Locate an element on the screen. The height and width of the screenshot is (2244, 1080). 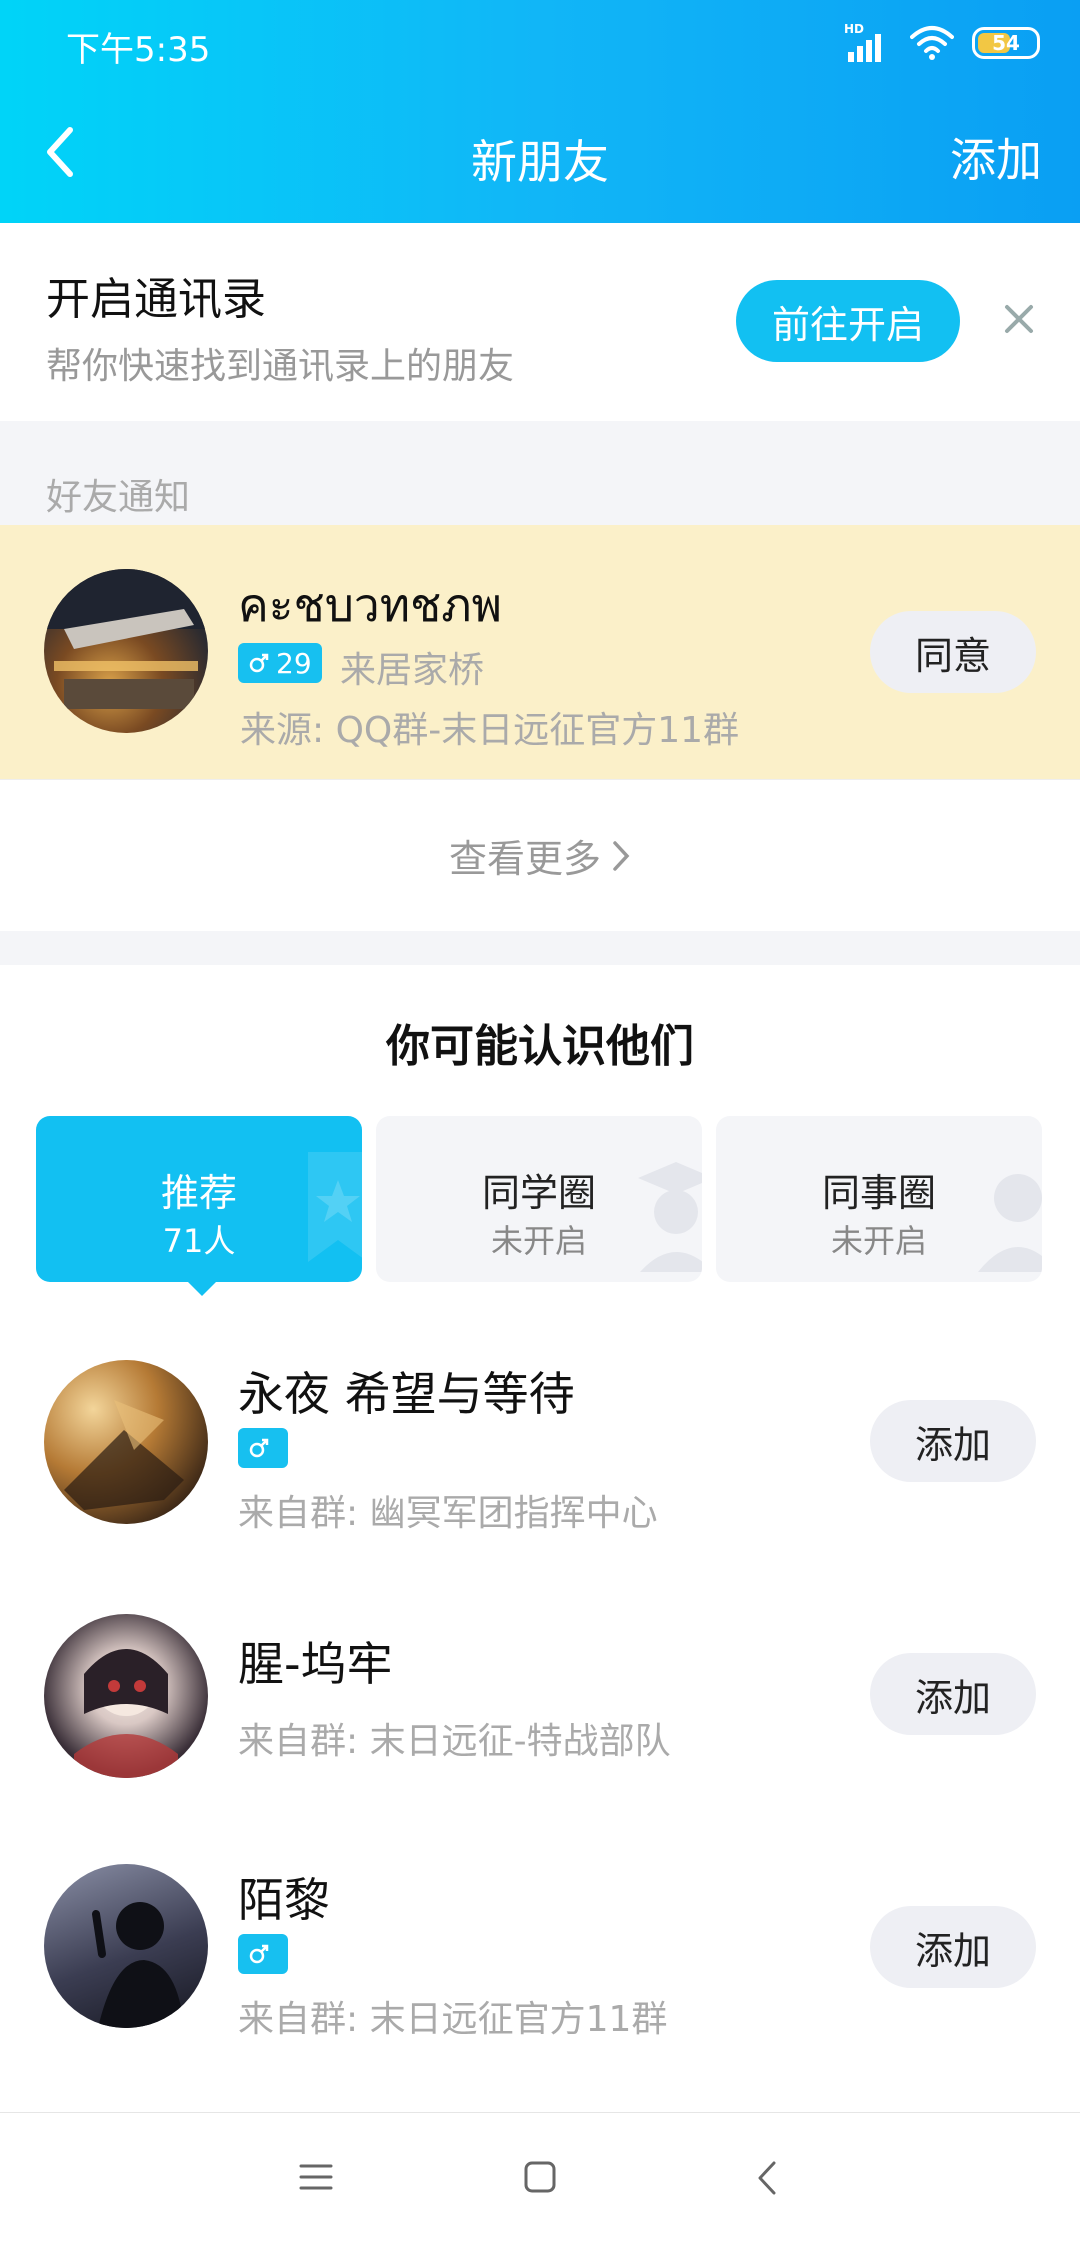
status-time: 下午5:35 is located at coordinates (138, 50).